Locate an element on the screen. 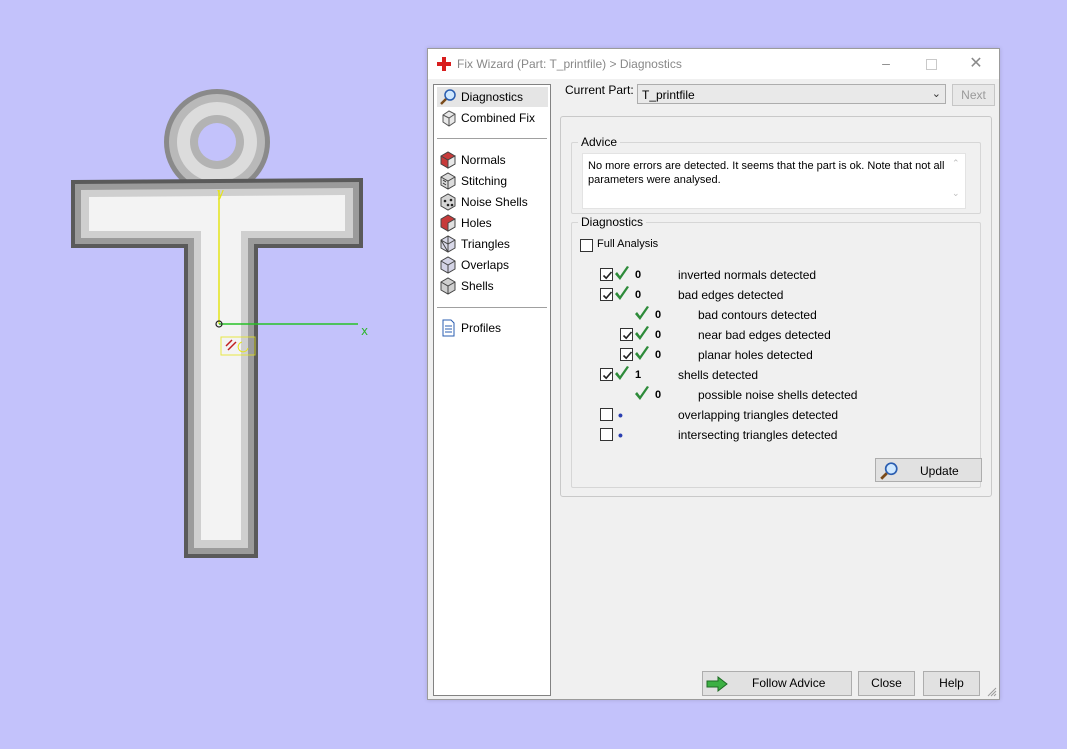  advice-group-title: Advice is located at coordinates (599, 142).